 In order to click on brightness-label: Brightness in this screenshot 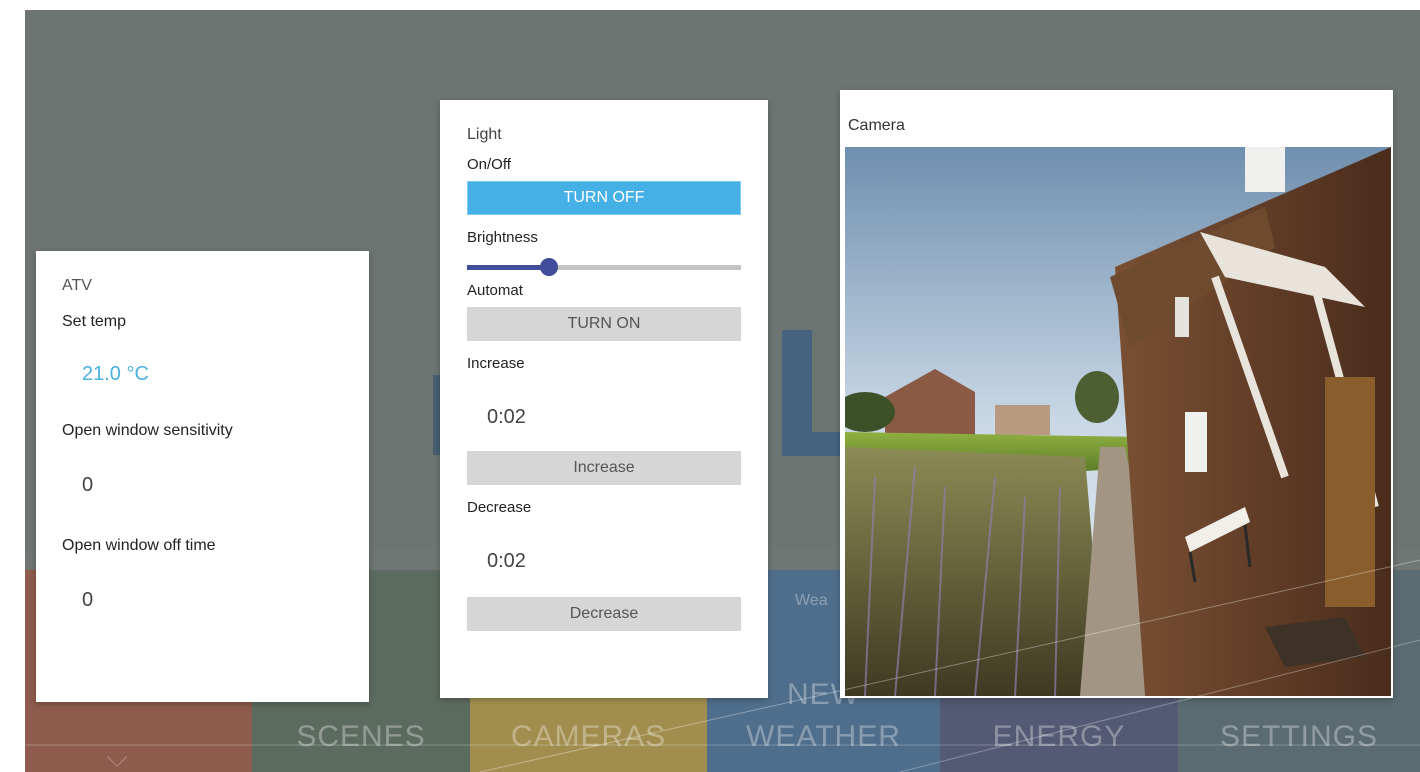, I will do `click(502, 237)`.